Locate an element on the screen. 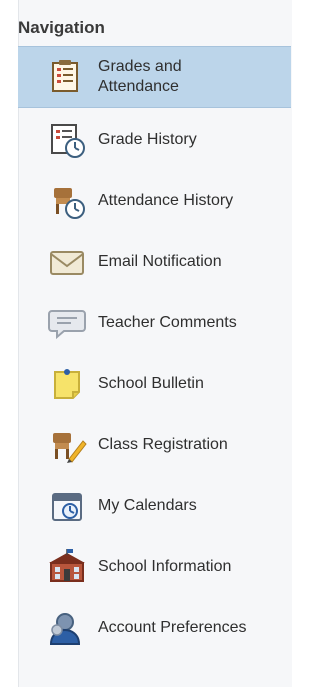 Image resolution: width=320 pixels, height=687 pixels. email-icon is located at coordinates (67, 262).